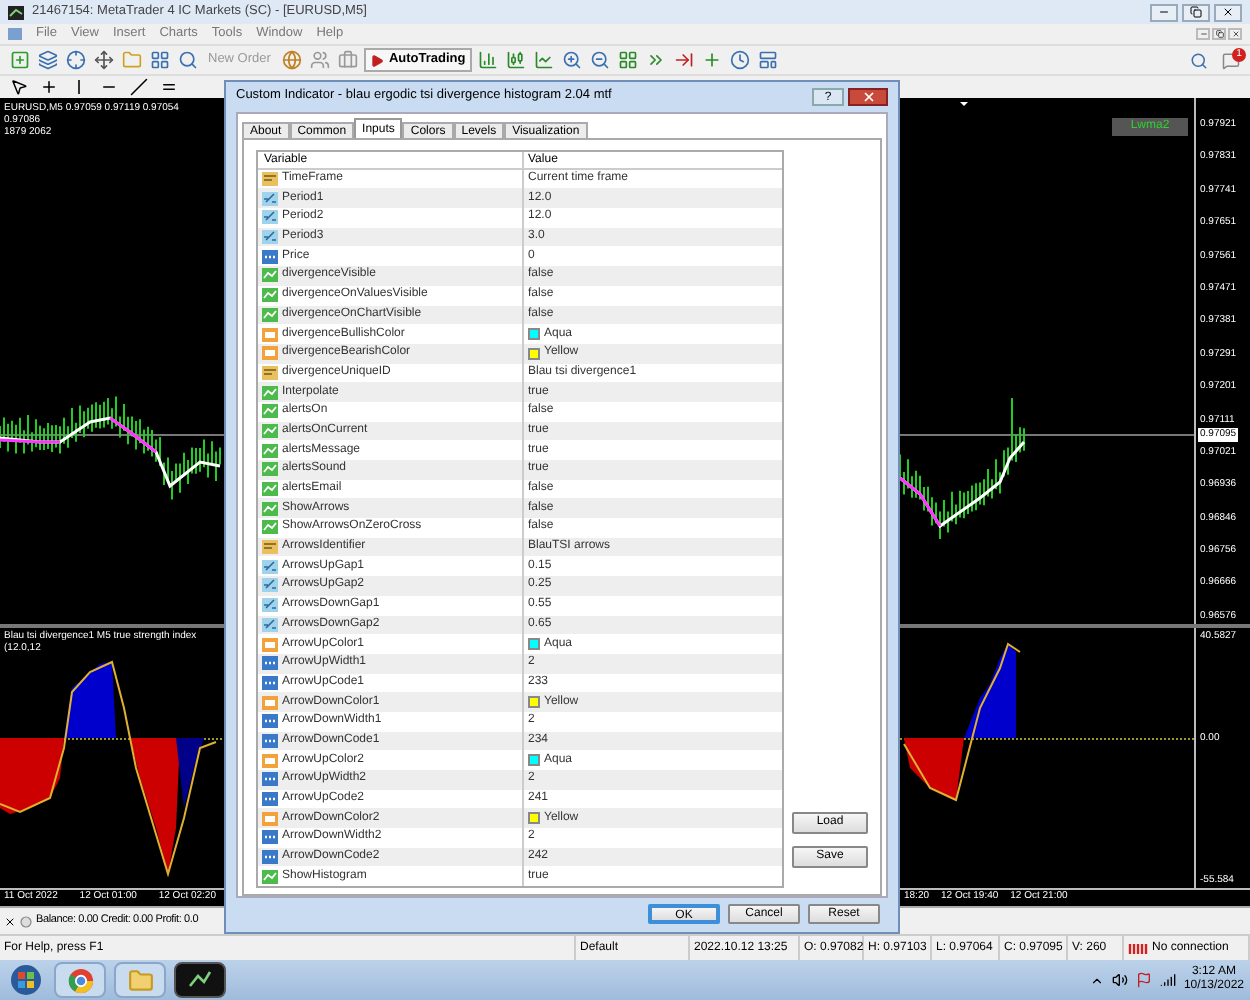 The width and height of the screenshot is (1250, 1000). I want to click on flag-icon, so click(1143, 980).